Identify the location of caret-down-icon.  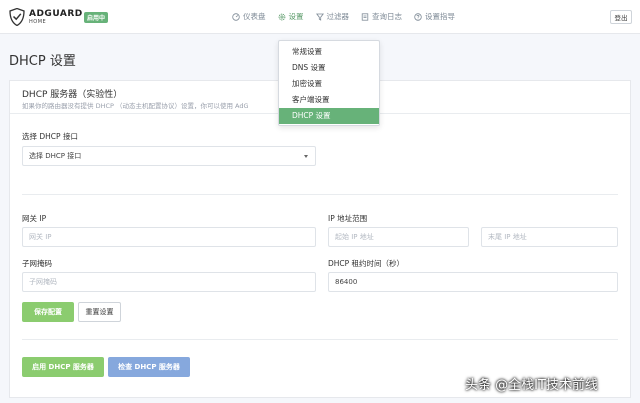
(306, 156).